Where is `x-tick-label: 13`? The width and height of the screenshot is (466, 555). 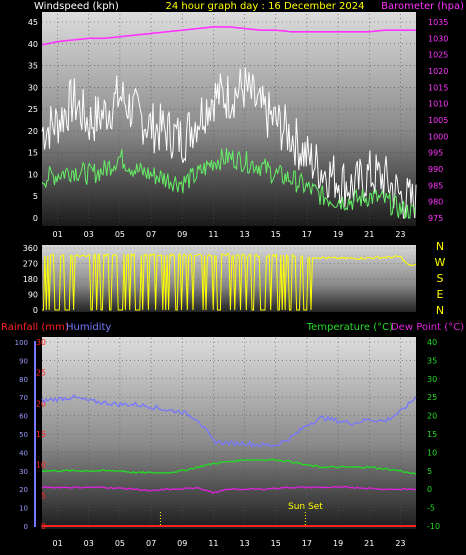
x-tick-label: 13 is located at coordinates (244, 234).